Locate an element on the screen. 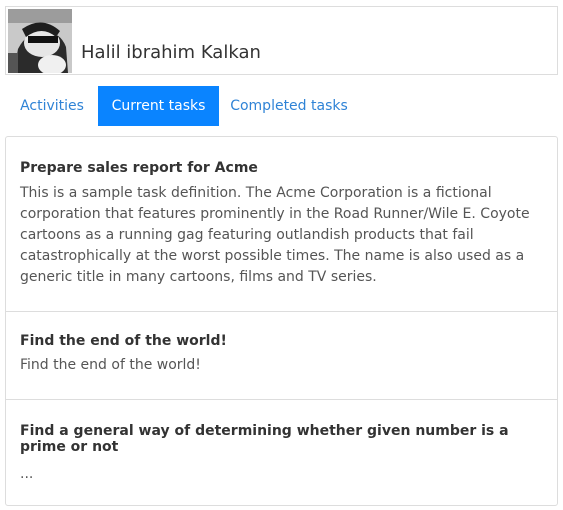 The height and width of the screenshot is (510, 563). task-description: Find the end of the world! is located at coordinates (110, 365).